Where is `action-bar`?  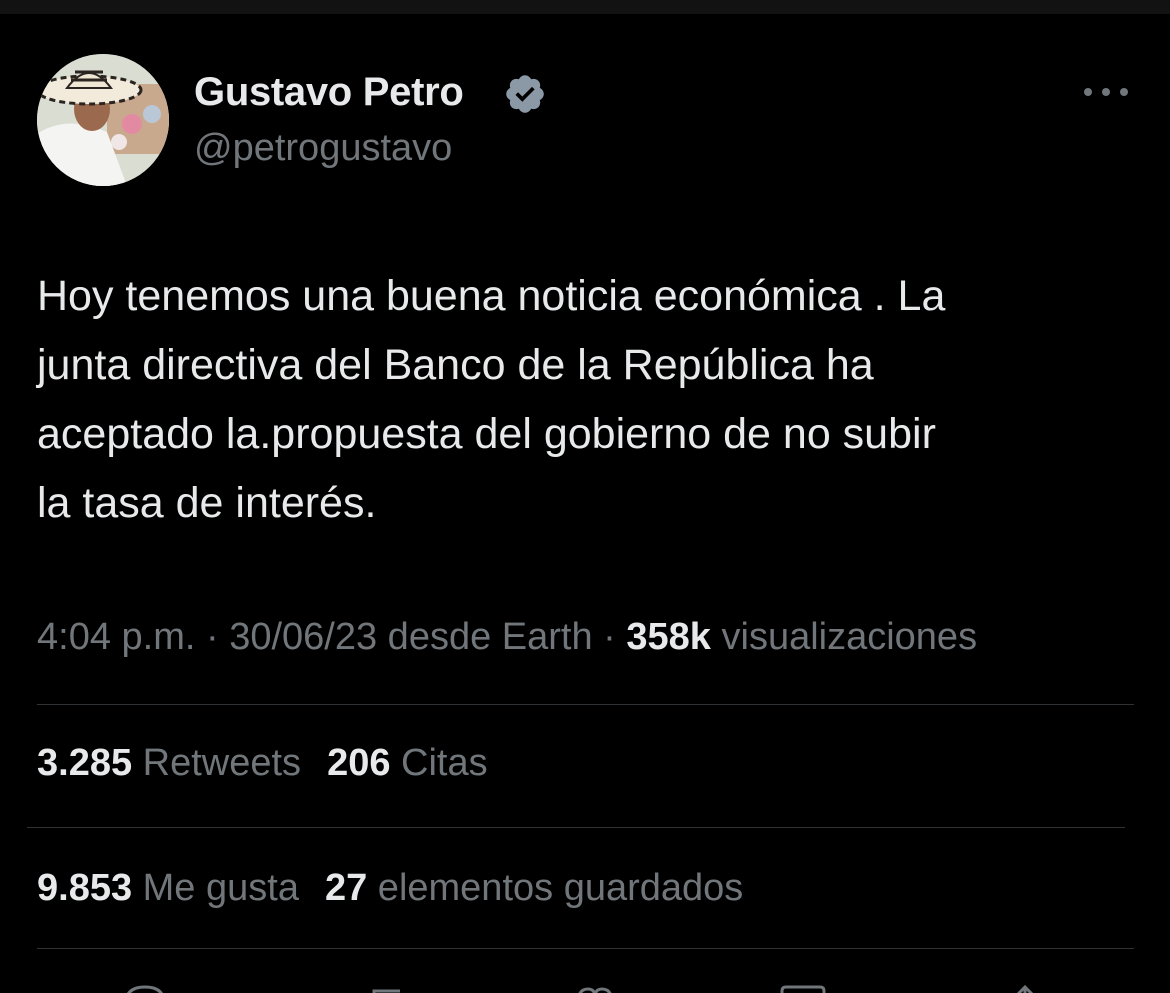 action-bar is located at coordinates (585, 984).